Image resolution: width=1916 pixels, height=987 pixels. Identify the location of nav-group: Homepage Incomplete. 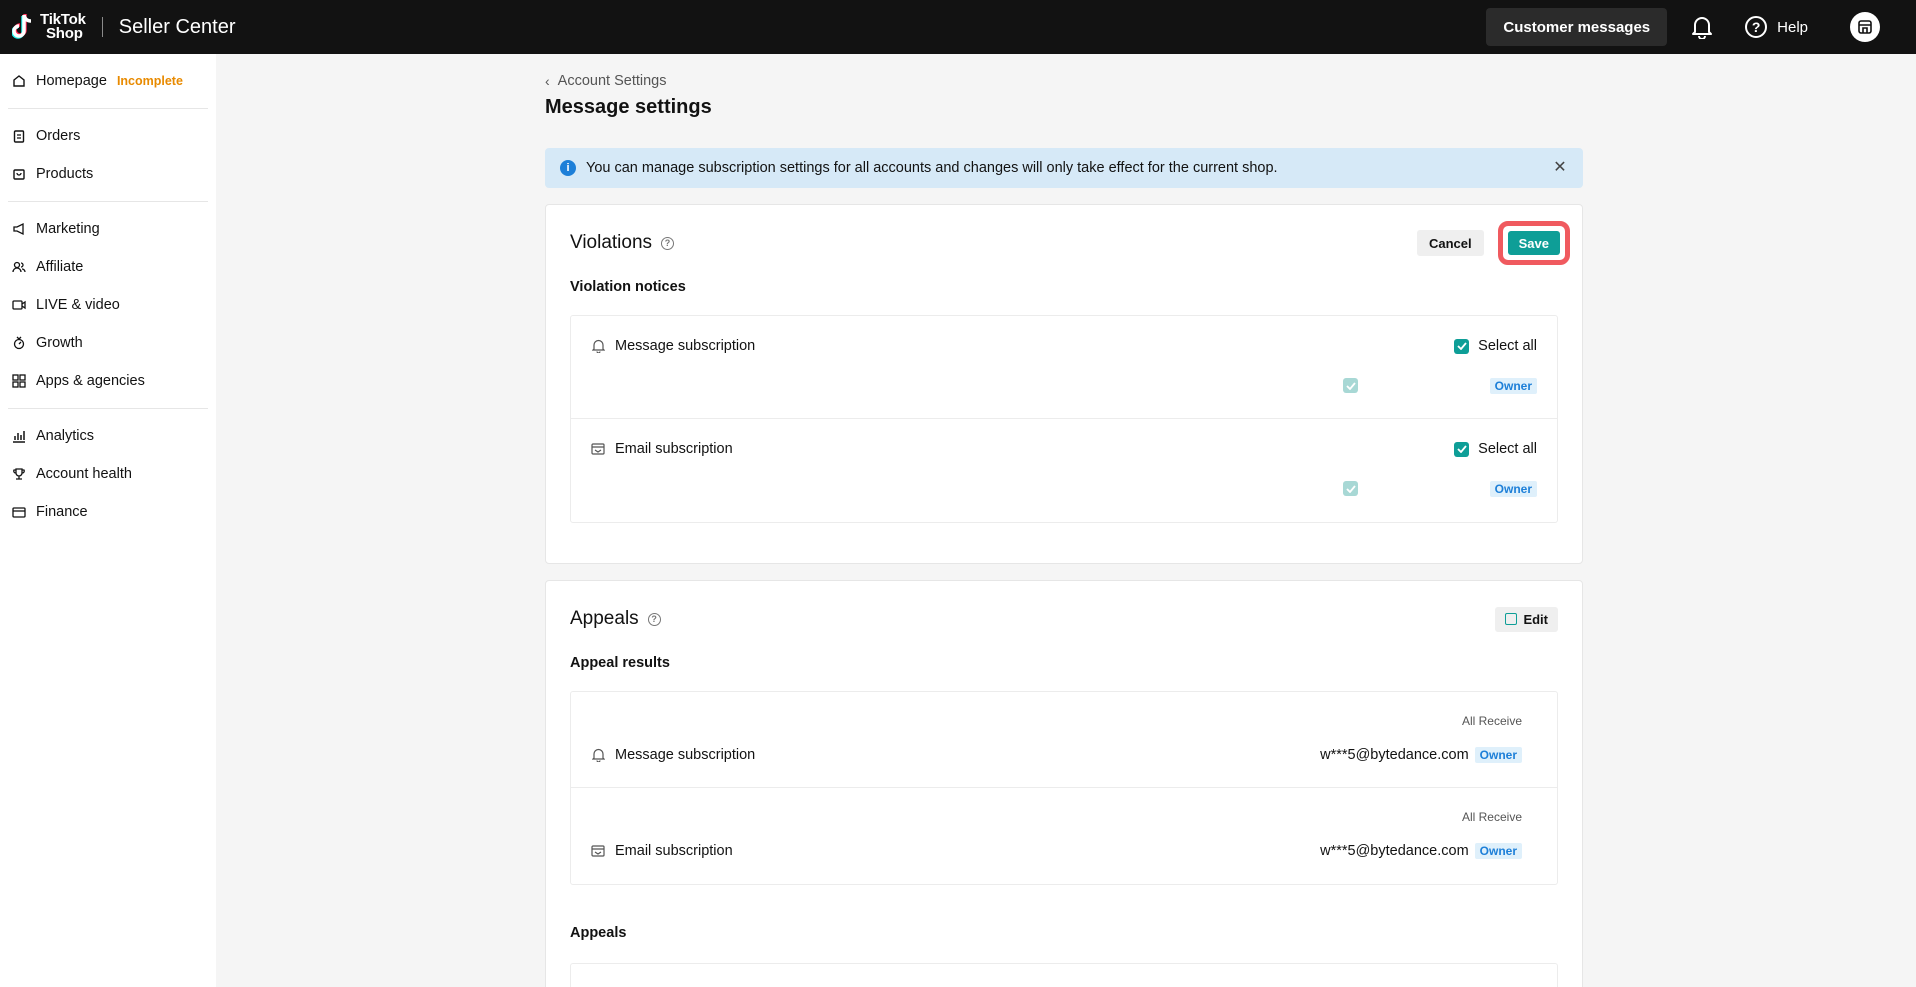
(108, 81).